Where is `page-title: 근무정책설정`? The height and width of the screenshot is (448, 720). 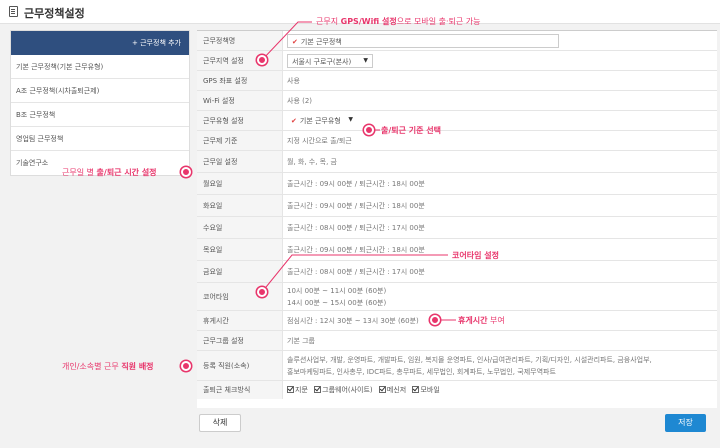
page-title: 근무정책설정 is located at coordinates (54, 13).